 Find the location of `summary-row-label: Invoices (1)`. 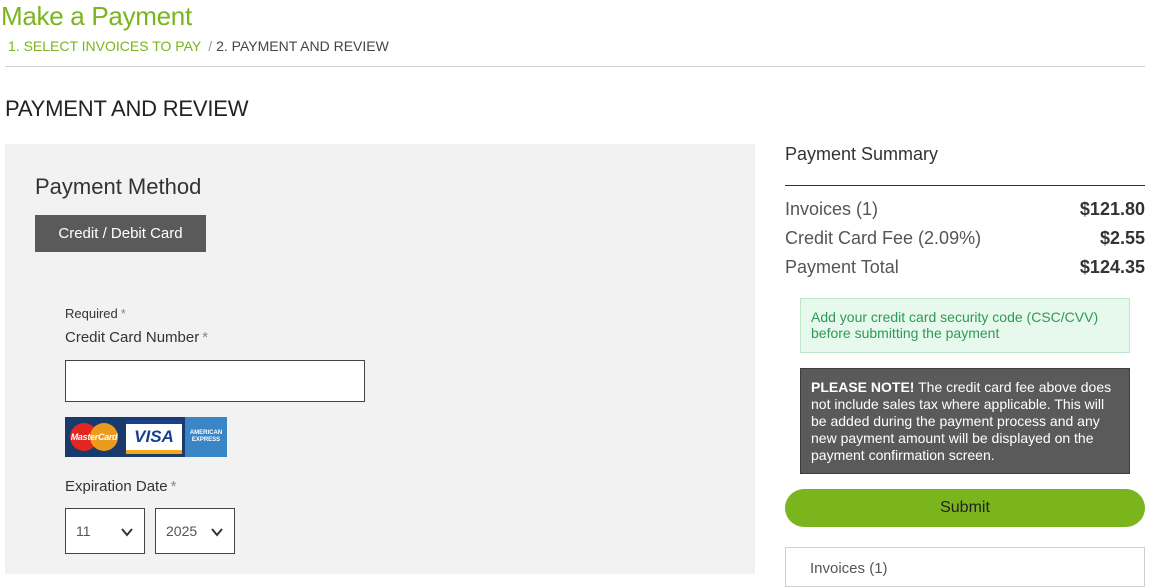

summary-row-label: Invoices (1) is located at coordinates (832, 209).